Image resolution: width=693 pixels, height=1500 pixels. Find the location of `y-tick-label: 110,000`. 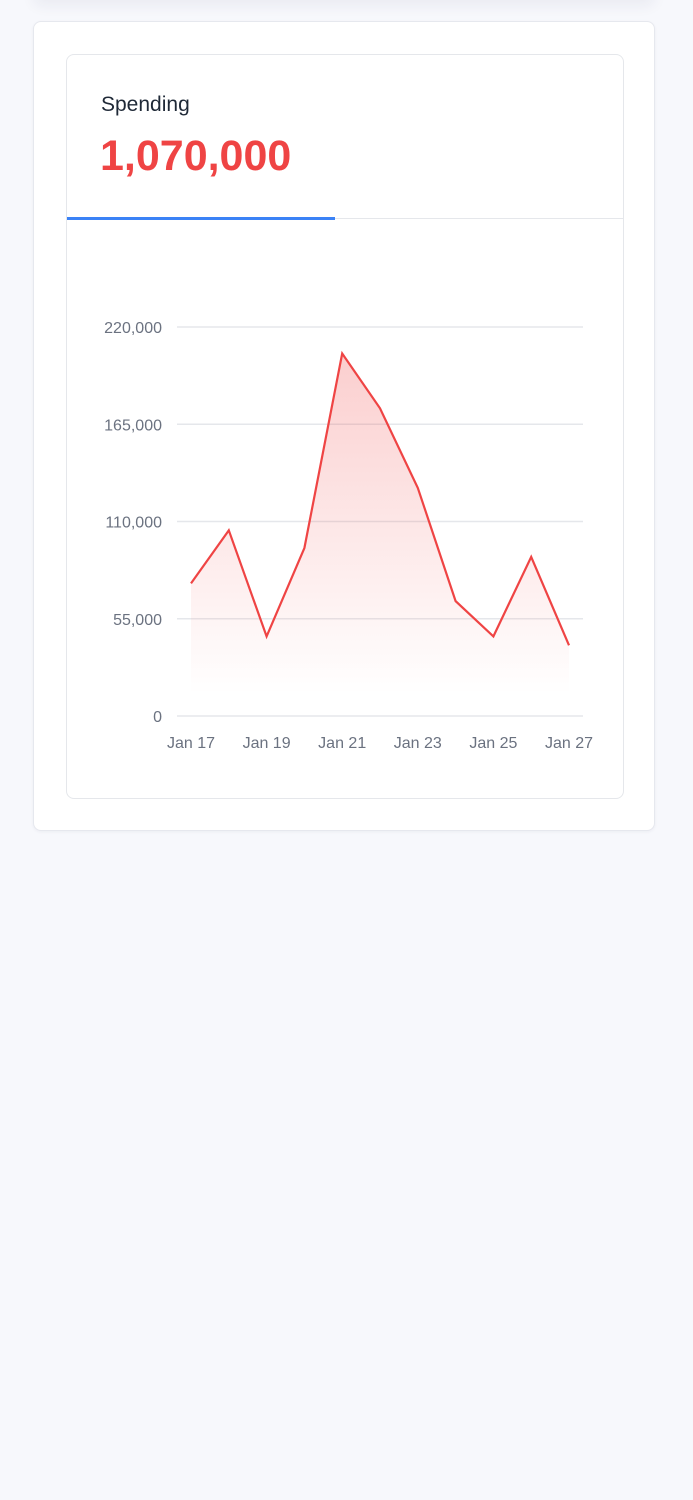

y-tick-label: 110,000 is located at coordinates (133, 523).